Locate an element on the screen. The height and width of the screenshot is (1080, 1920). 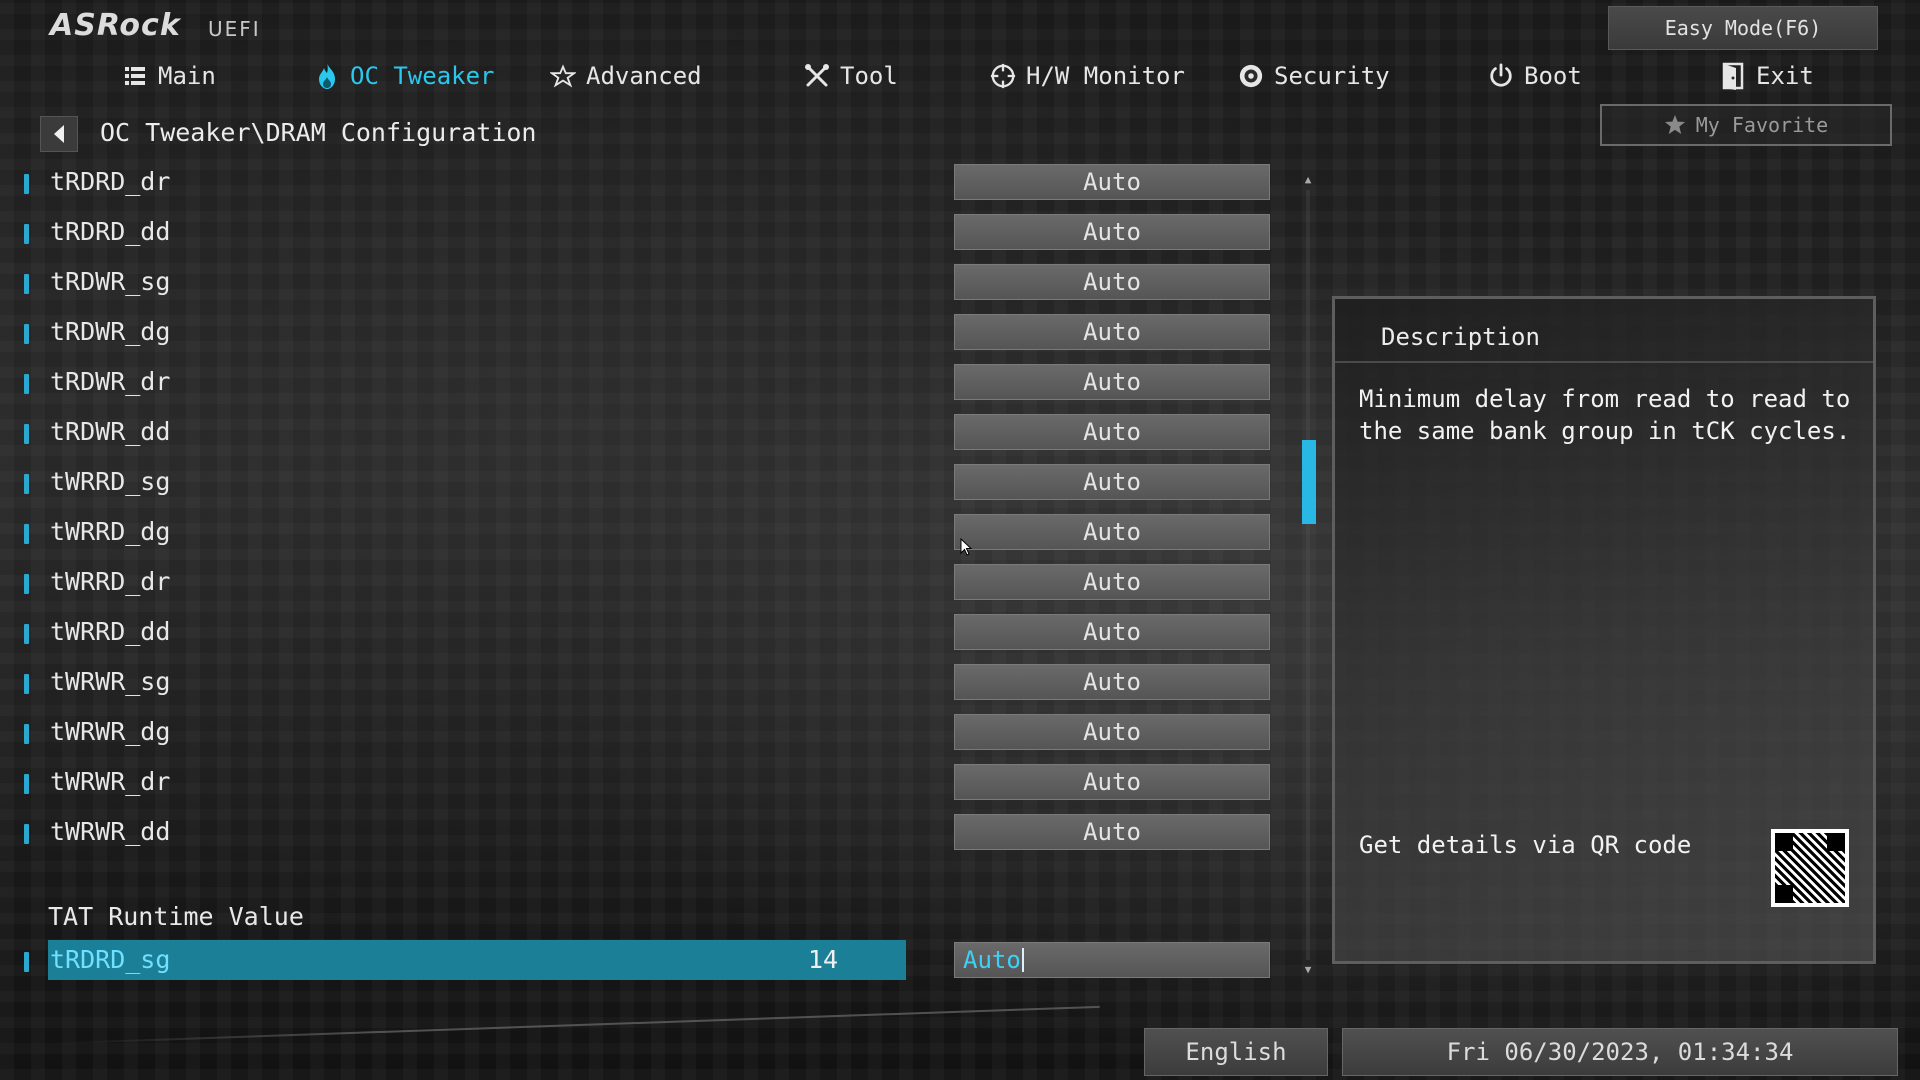
breadcrumb: OC Tweaker\DRAM Configuration is located at coordinates (318, 132).